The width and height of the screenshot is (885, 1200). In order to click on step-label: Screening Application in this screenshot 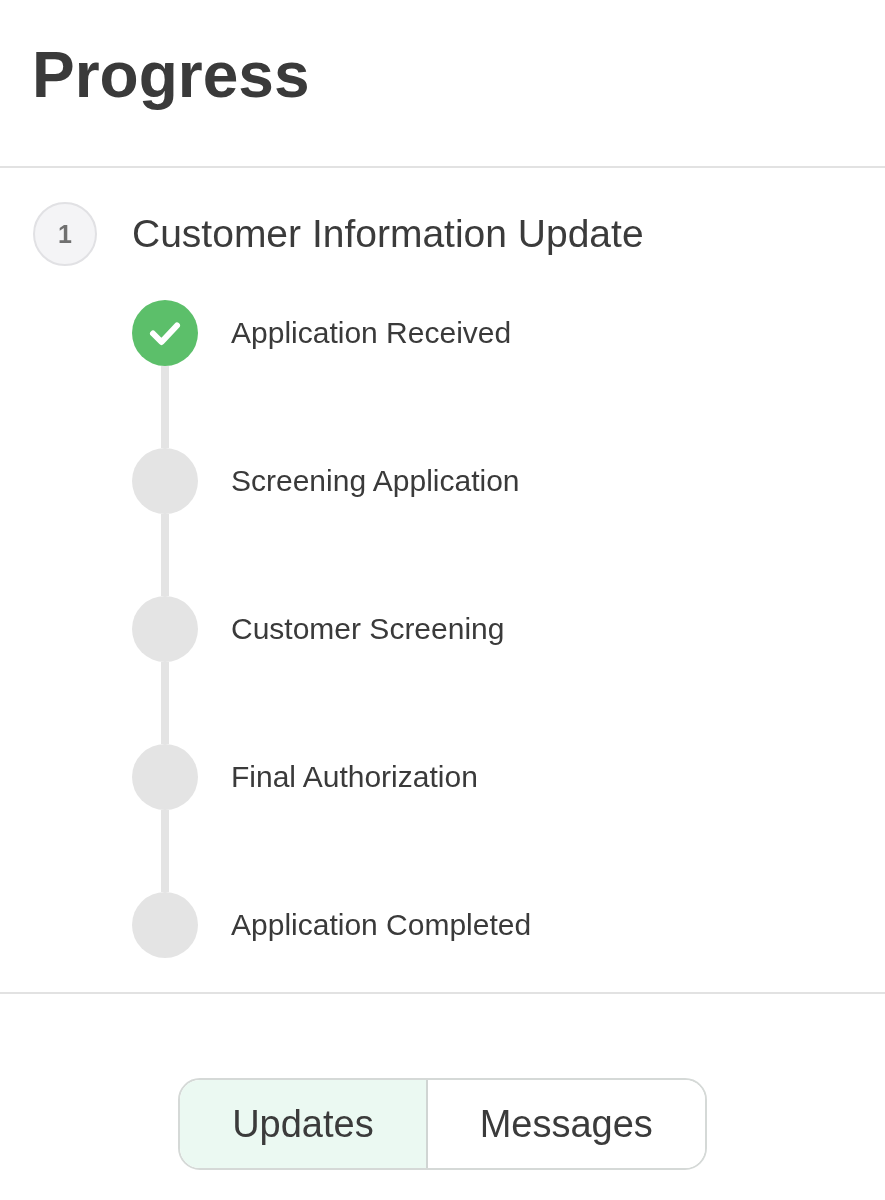, I will do `click(375, 481)`.